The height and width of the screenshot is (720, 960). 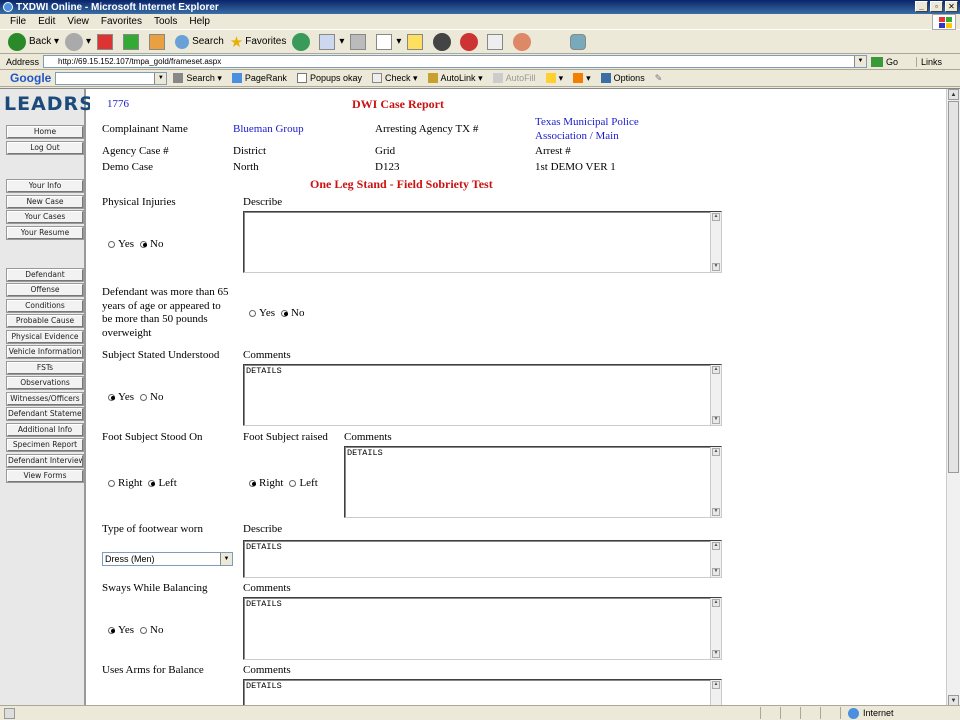 What do you see at coordinates (125, 483) in the screenshot?
I see `foot-stood-right-option: Right` at bounding box center [125, 483].